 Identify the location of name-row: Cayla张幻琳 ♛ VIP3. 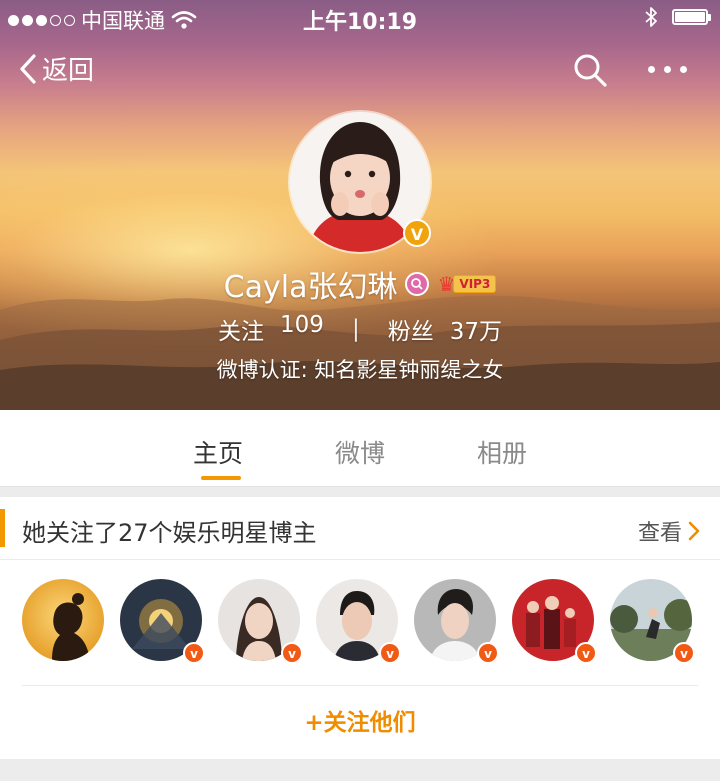
(360, 284).